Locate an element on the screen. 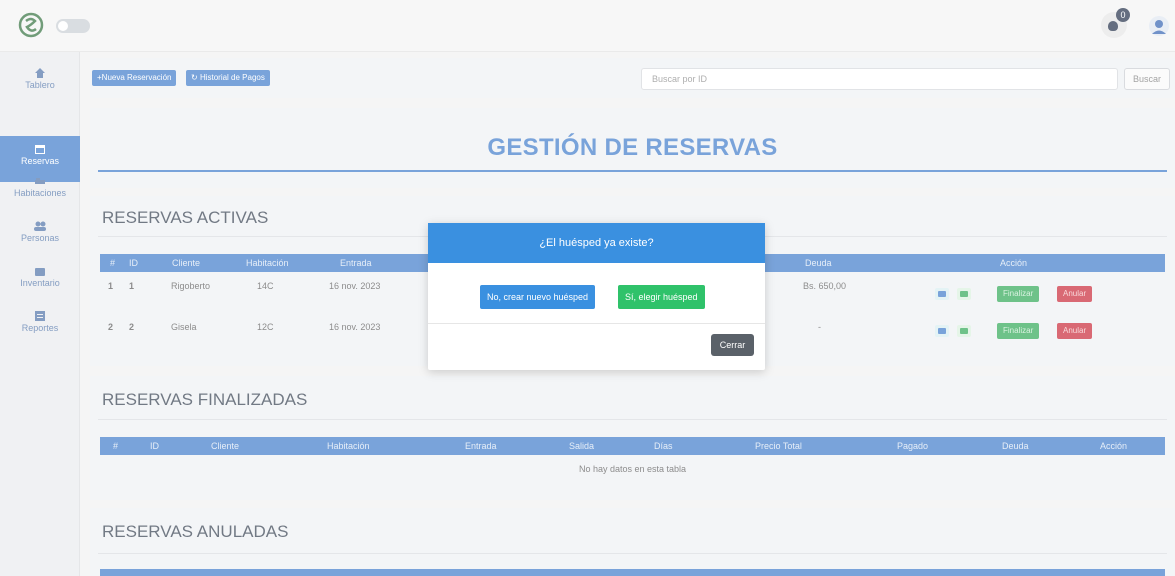 Image resolution: width=1175 pixels, height=576 pixels. choose-guest-button: Sí, elegir huésped is located at coordinates (661, 297).